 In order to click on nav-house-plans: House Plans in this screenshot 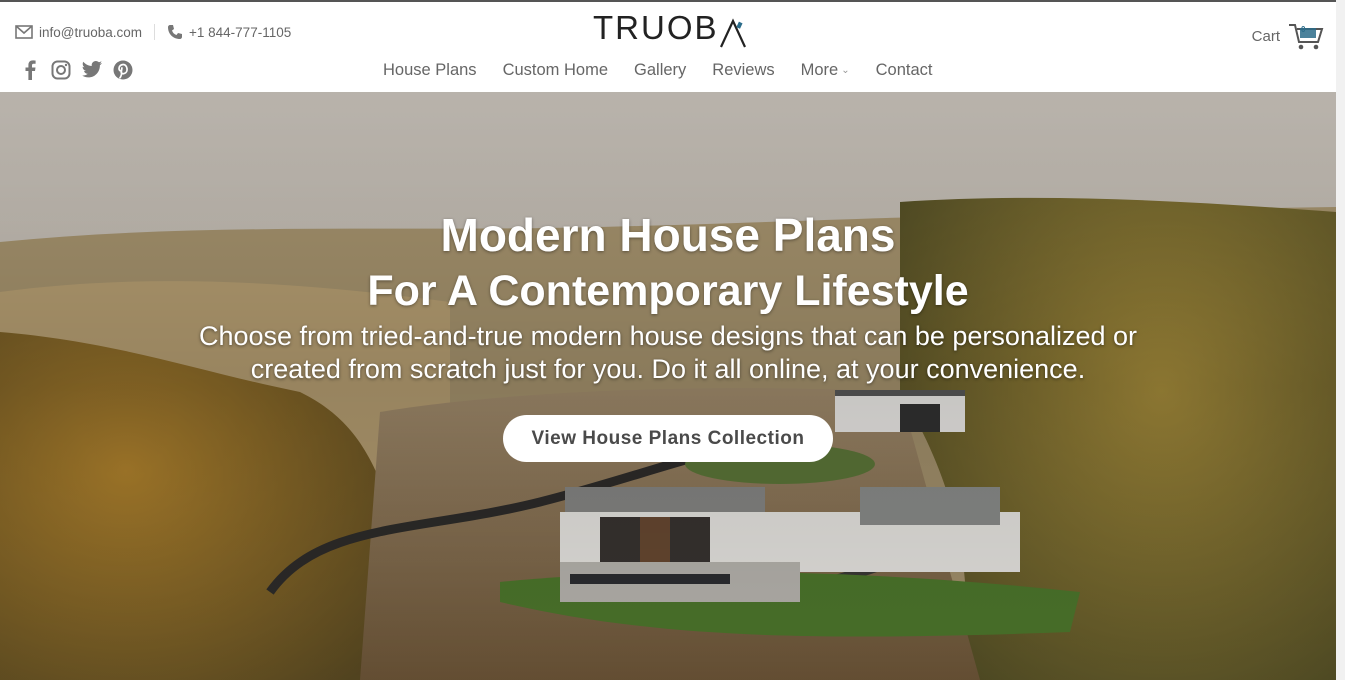, I will do `click(430, 70)`.